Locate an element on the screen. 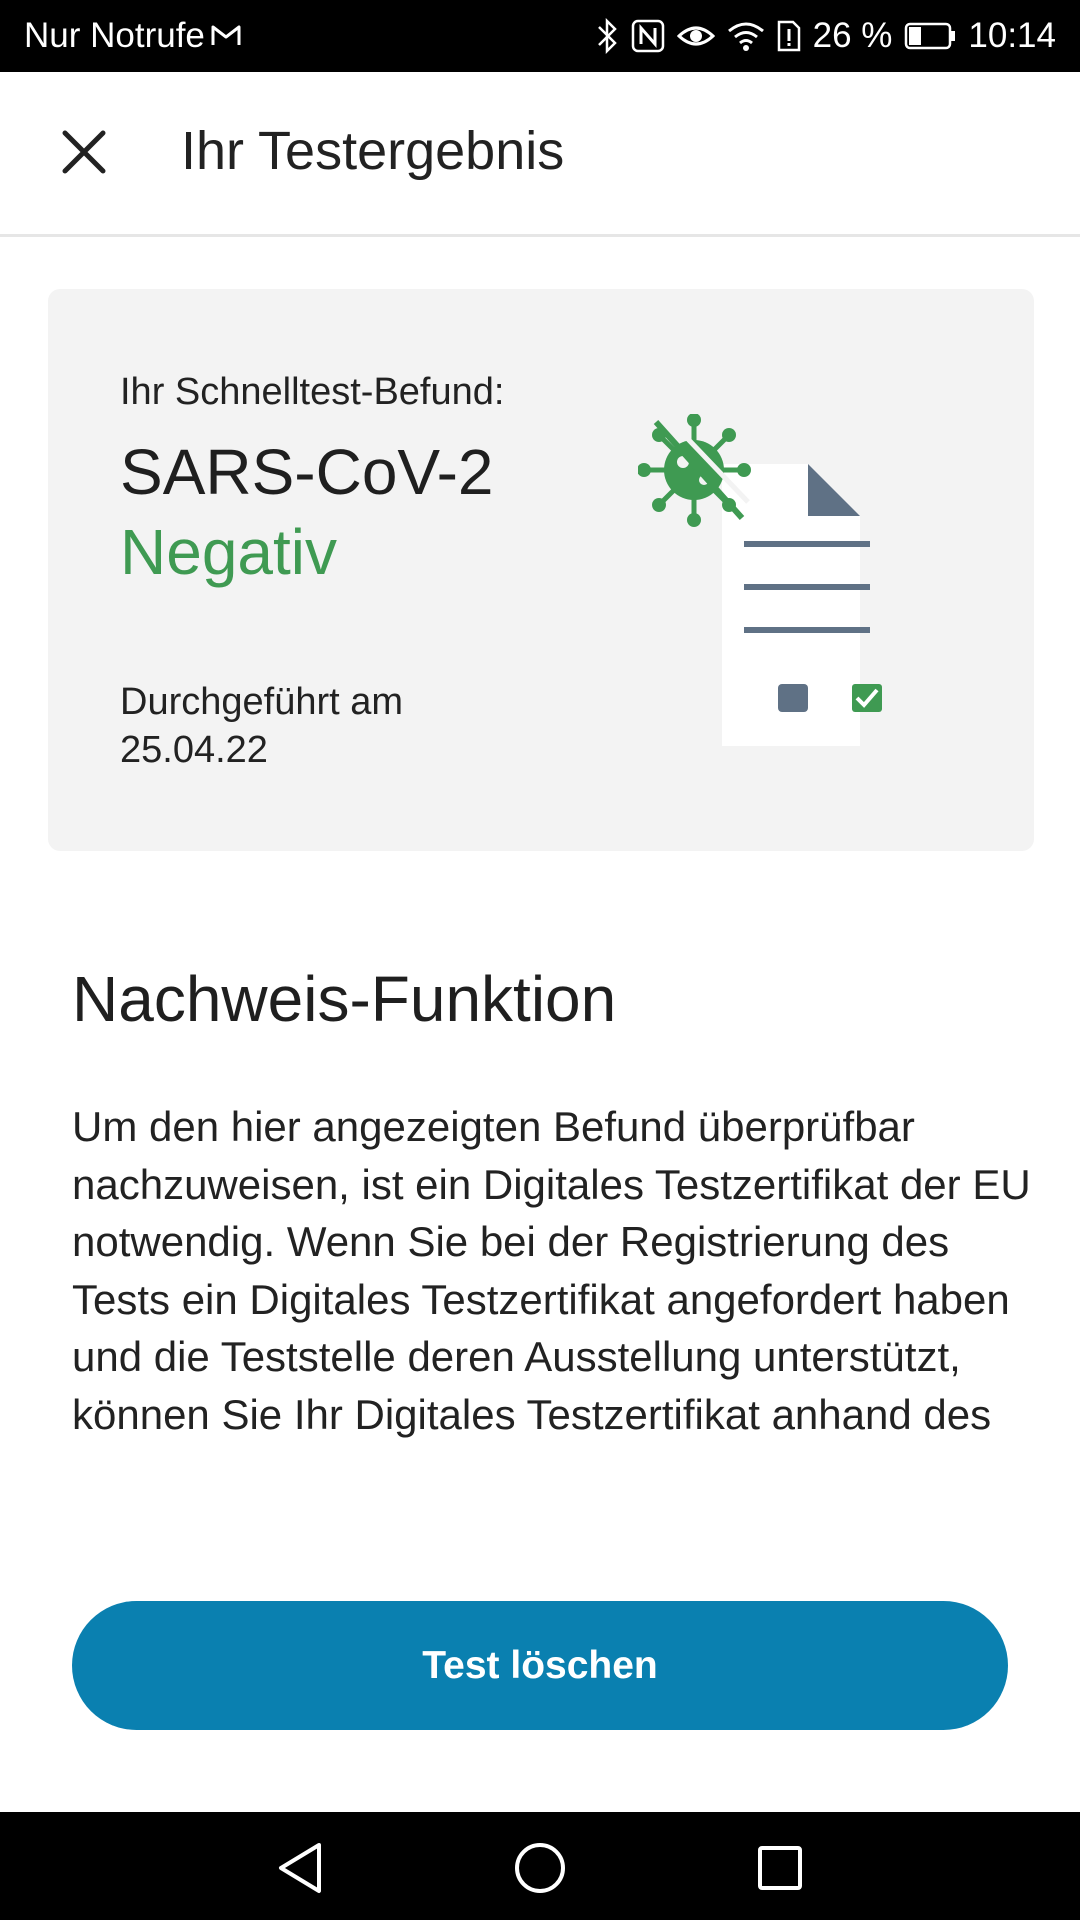  toolbar: Ihr Testergebnis is located at coordinates (540, 154).